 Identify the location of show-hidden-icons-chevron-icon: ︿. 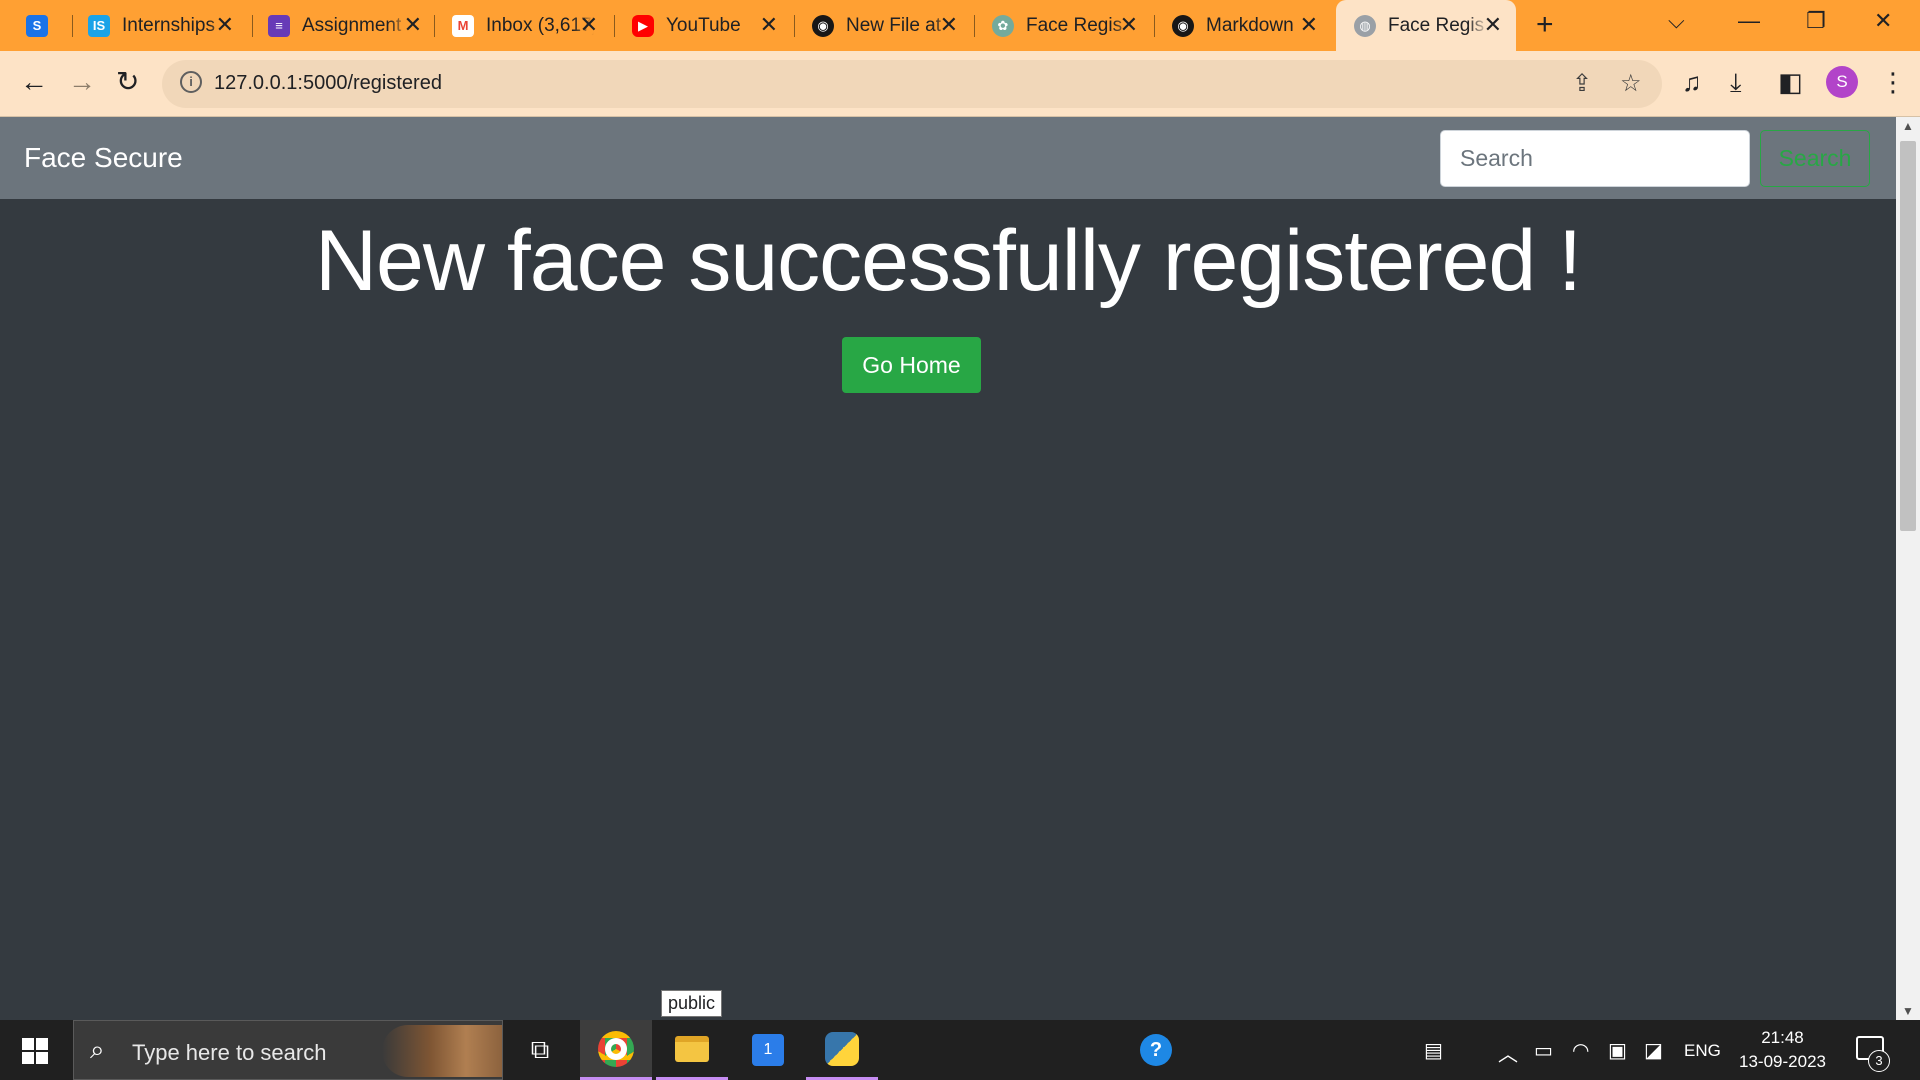
(1508, 1052).